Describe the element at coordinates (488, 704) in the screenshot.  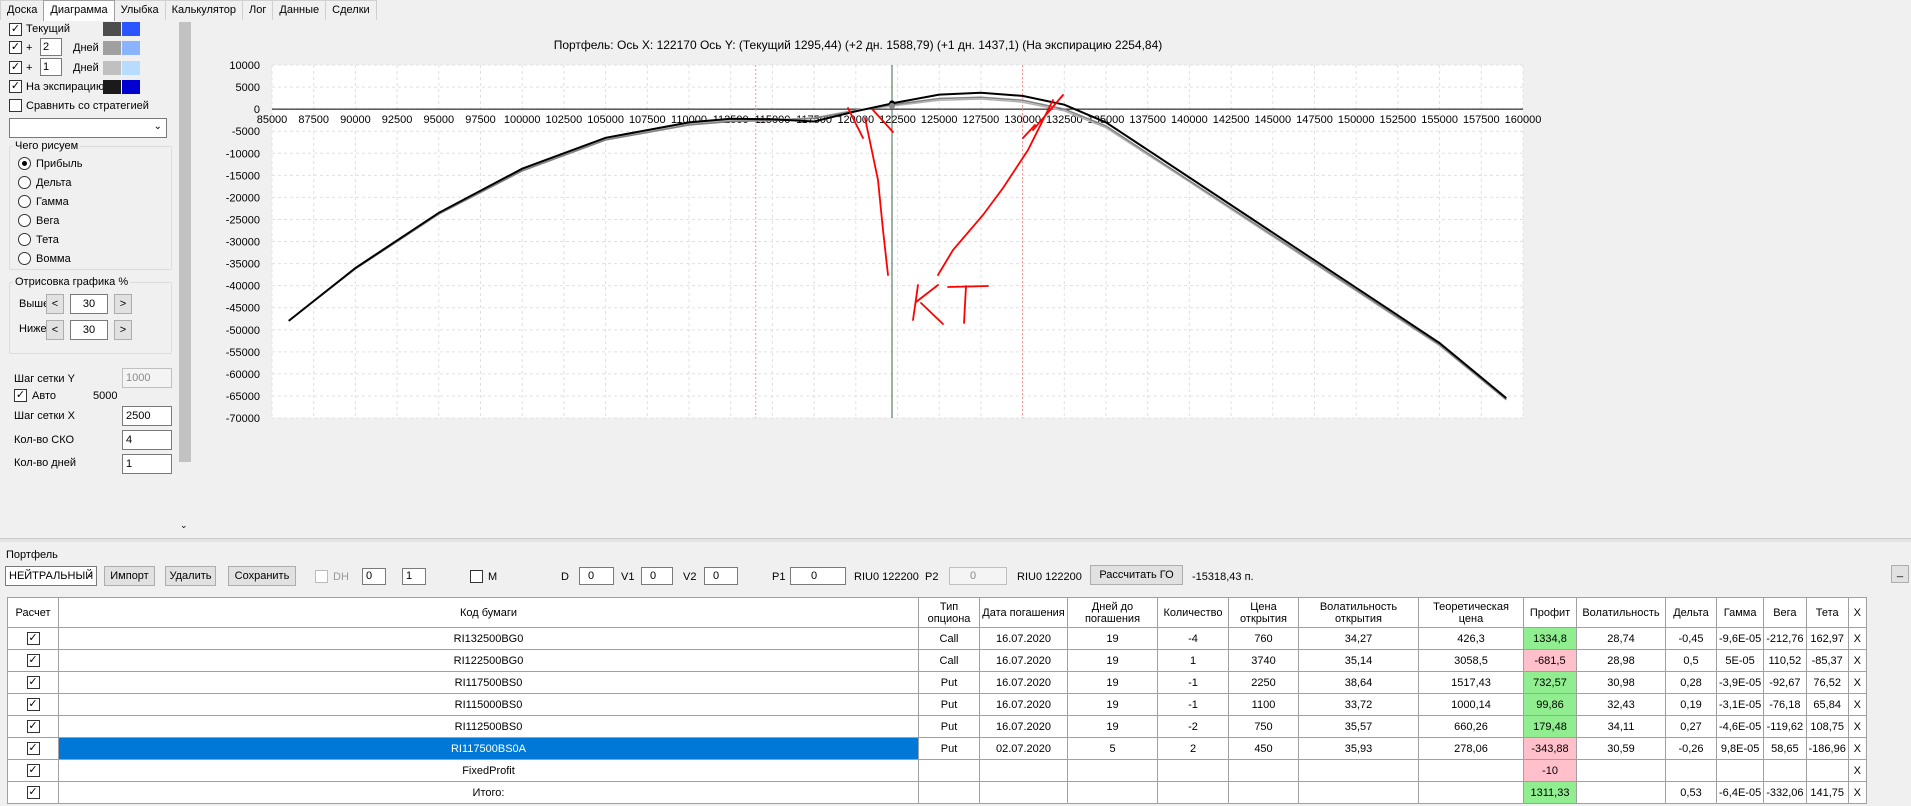
I see `table-cell: RI115000BS0` at that location.